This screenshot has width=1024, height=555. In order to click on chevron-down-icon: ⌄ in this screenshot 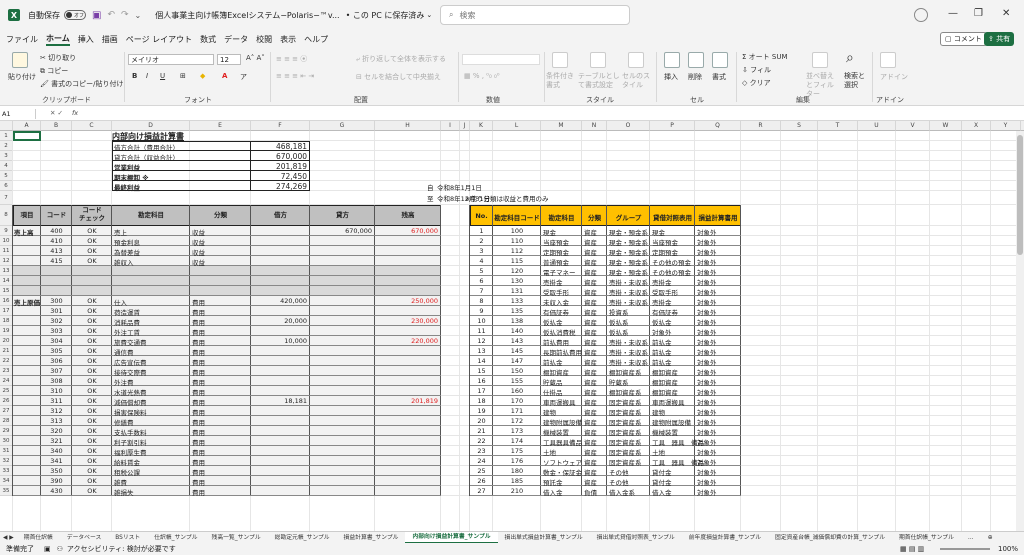, I will do `click(429, 15)`.